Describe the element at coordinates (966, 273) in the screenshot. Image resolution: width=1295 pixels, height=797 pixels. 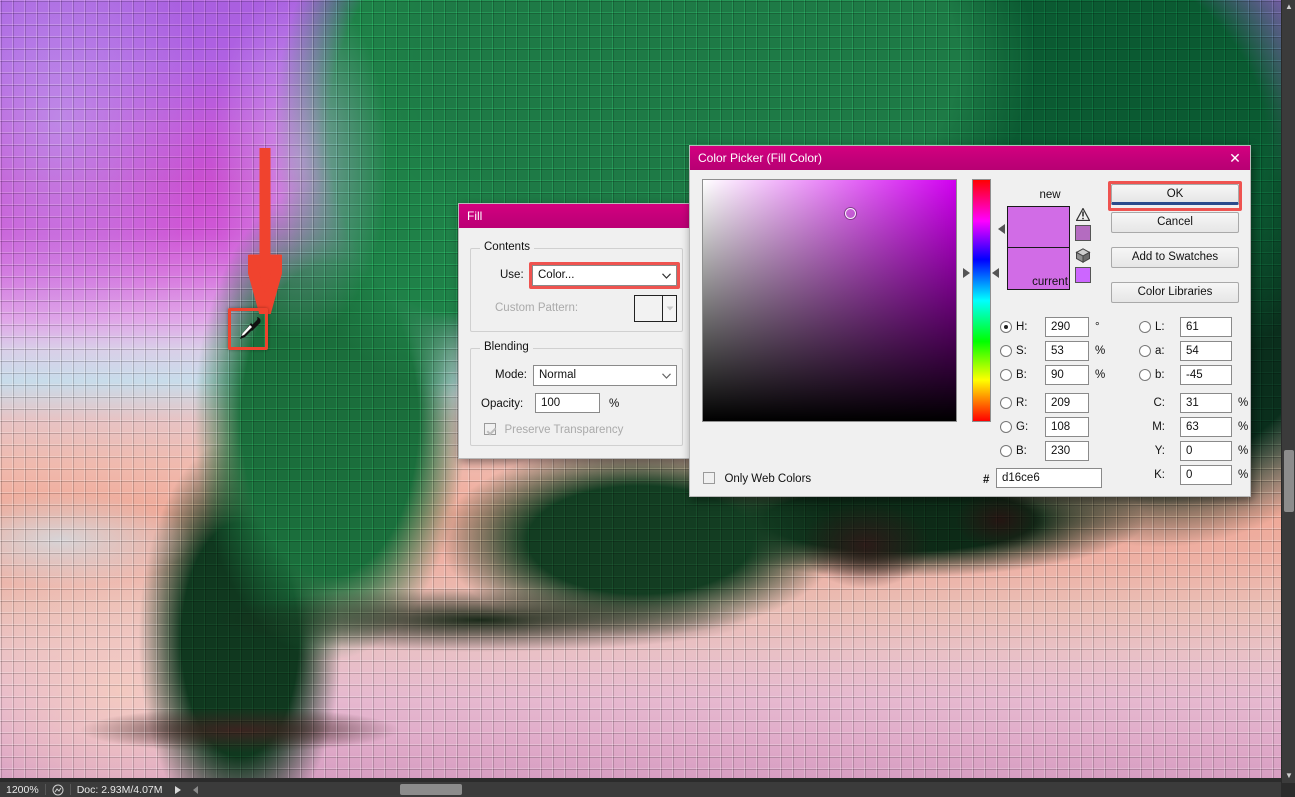
I see `hue-marker-left` at that location.